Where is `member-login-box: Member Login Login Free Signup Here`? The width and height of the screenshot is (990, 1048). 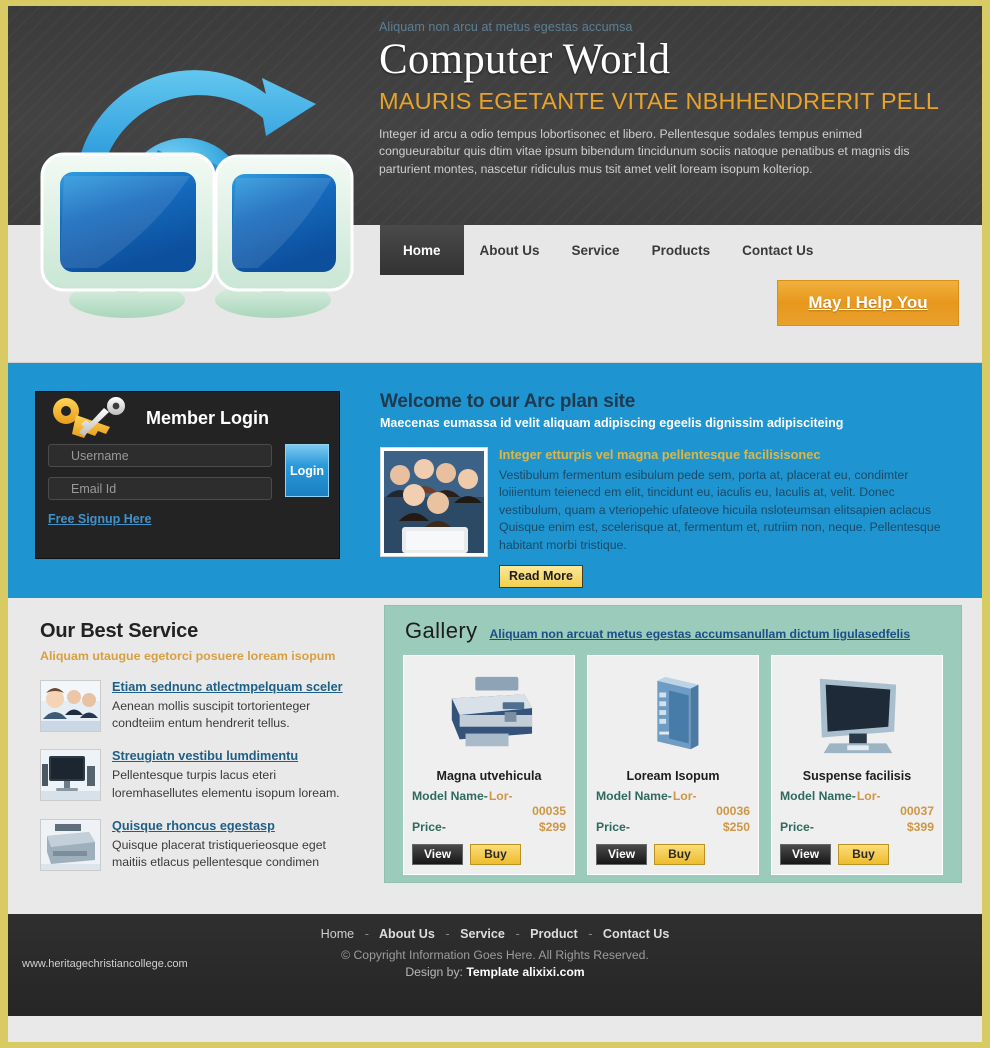 member-login-box: Member Login Login Free Signup Here is located at coordinates (187, 475).